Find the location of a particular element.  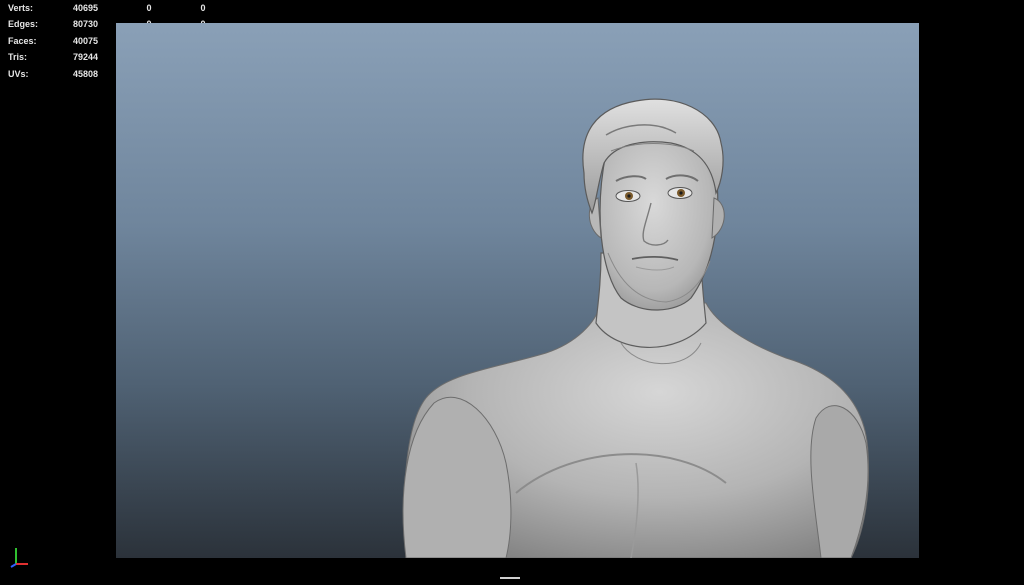

xyz-axis-icon is located at coordinates (19, 558).